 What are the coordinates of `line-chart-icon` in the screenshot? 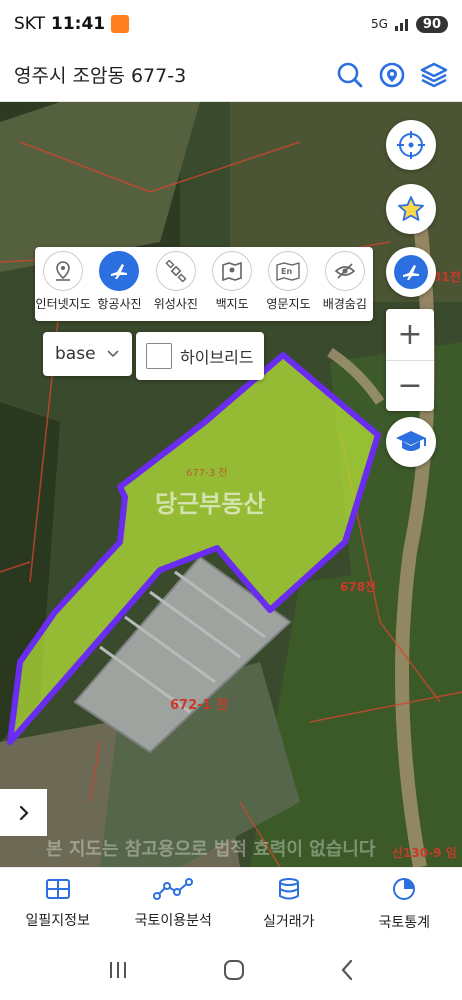 It's located at (173, 888).